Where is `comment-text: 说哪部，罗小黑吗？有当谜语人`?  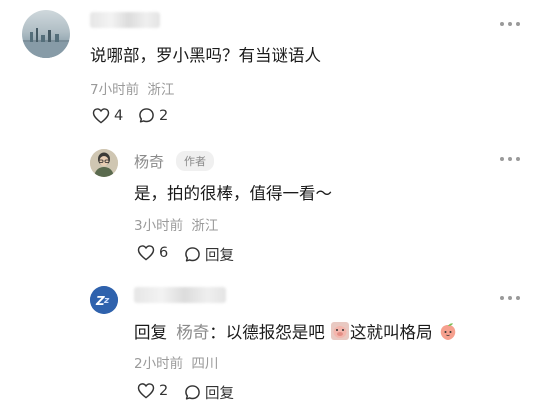 comment-text: 说哪部，罗小黑吗？有当谜语人 is located at coordinates (205, 55).